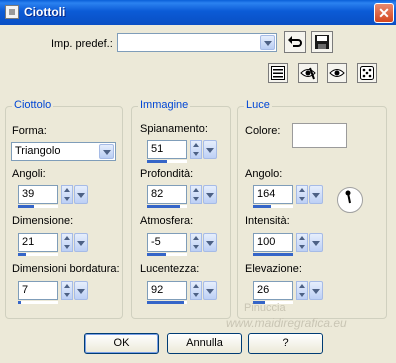 This screenshot has width=396, height=363. Describe the element at coordinates (319, 135) in the screenshot. I see `colore-swatch` at that location.